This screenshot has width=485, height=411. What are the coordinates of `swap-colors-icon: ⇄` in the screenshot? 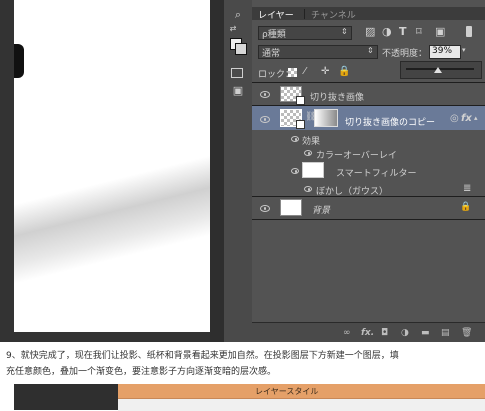 It's located at (233, 28).